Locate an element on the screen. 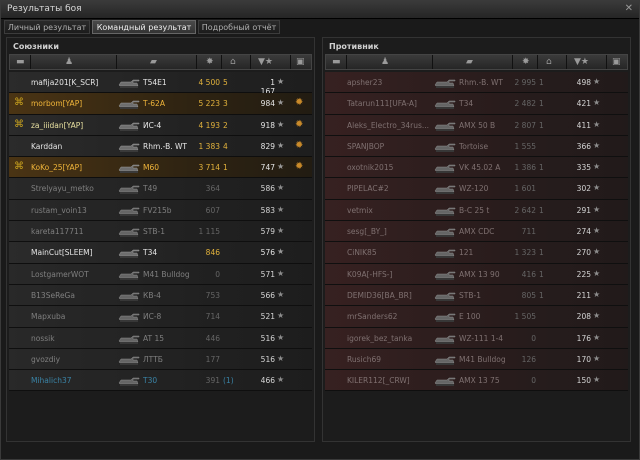 The width and height of the screenshot is (640, 460). tank-name: AMX 50 B is located at coordinates (477, 125).